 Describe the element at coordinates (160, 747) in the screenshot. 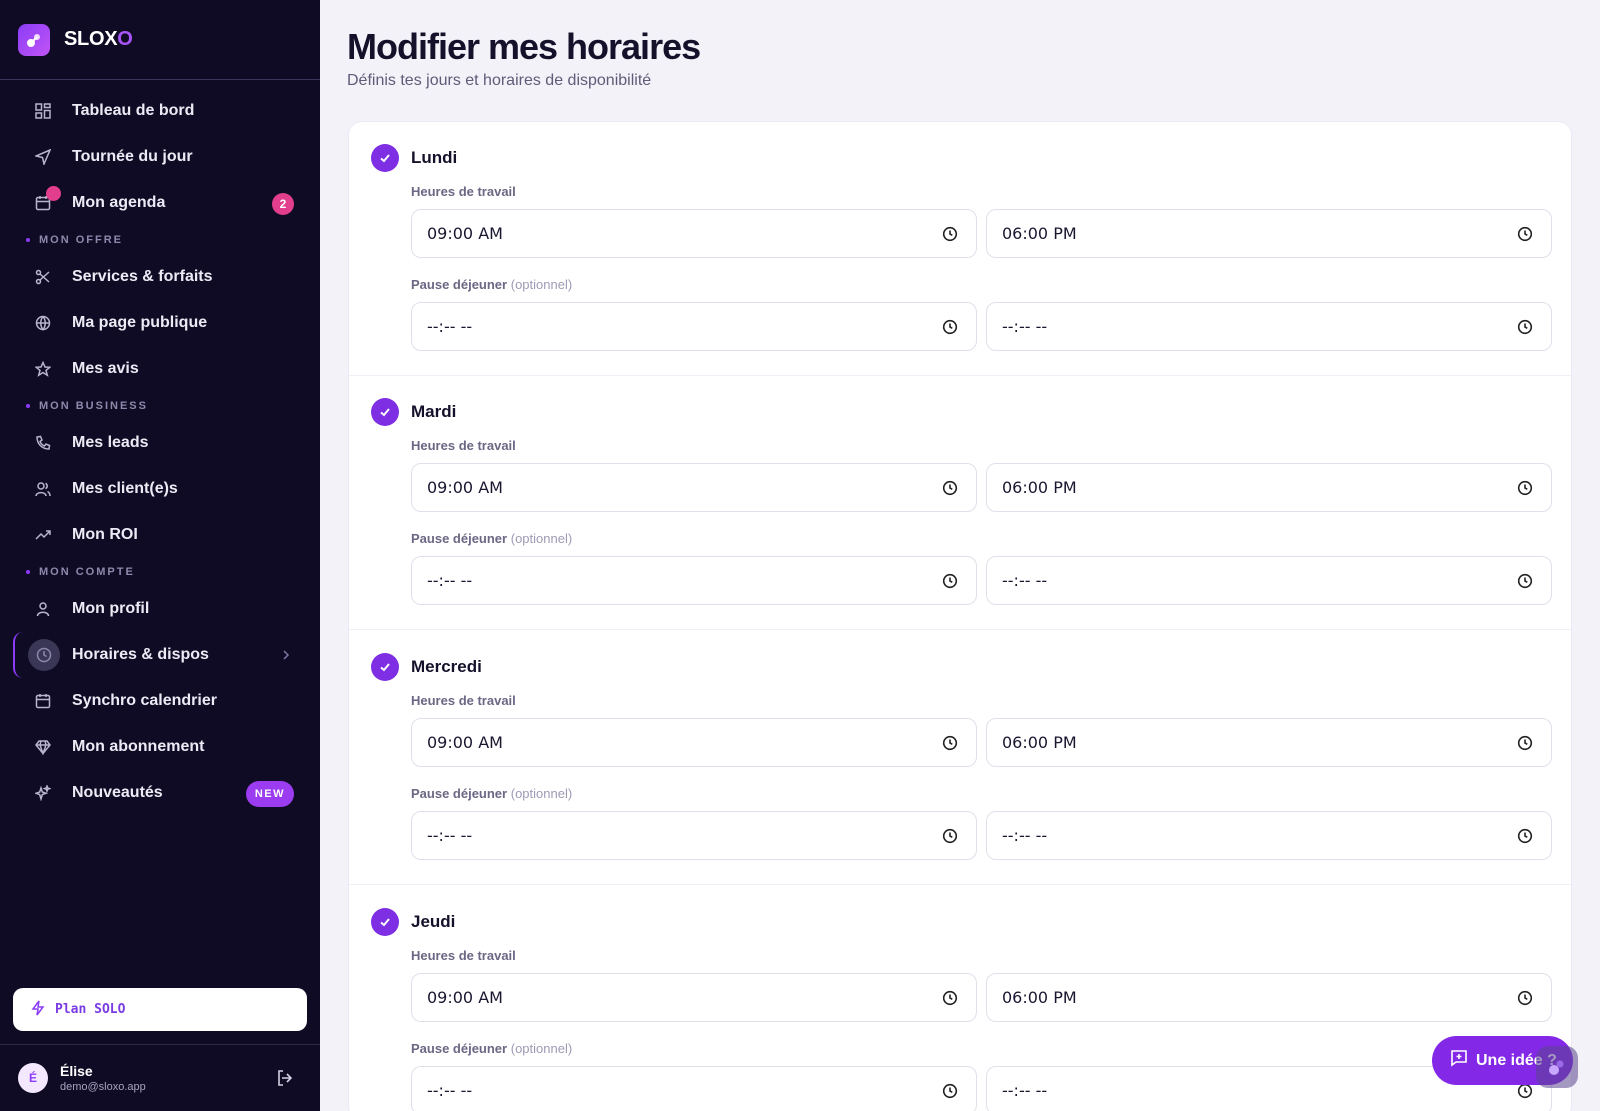

I see `sidebar-item-abonnement: Mon abonnement` at that location.